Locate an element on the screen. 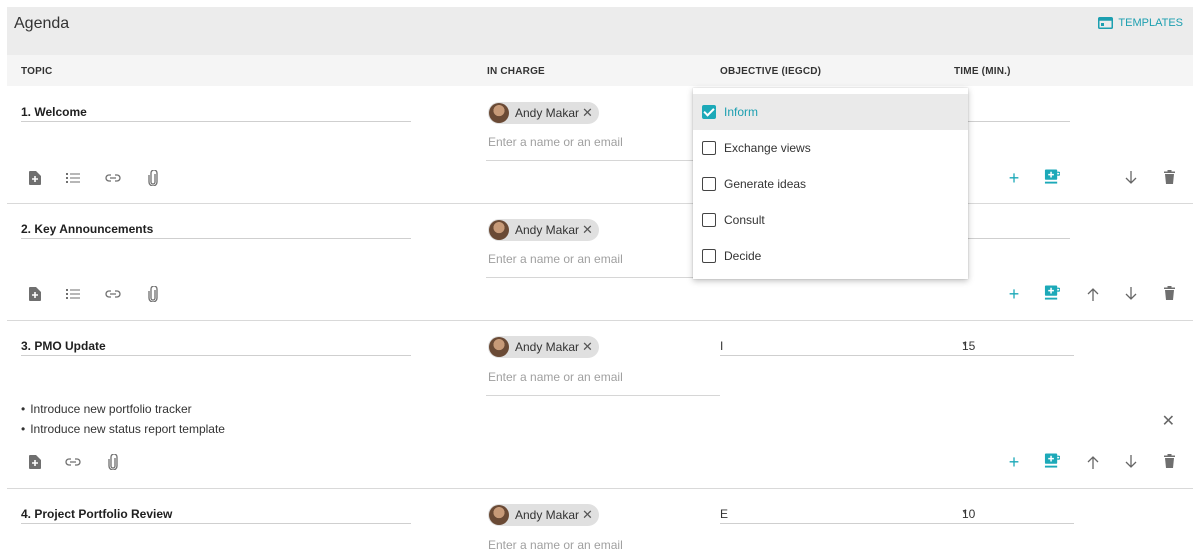 Image resolution: width=1200 pixels, height=554 pixels. option-inform: Inform is located at coordinates (830, 112).